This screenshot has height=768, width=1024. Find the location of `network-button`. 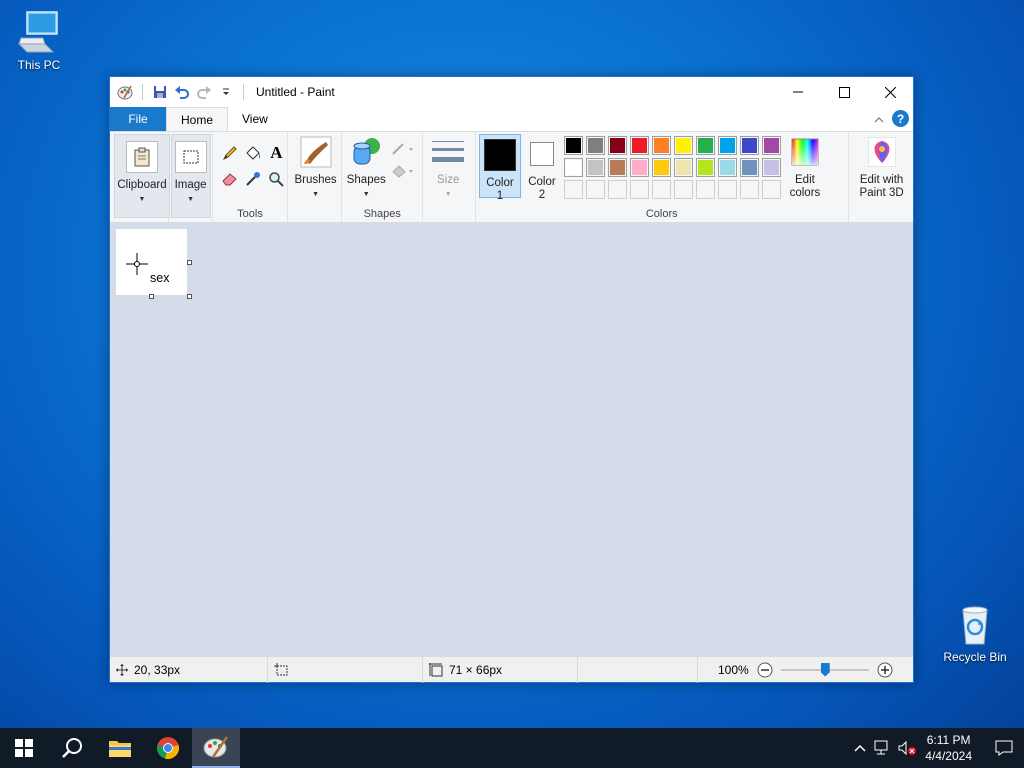

network-button is located at coordinates (883, 748).